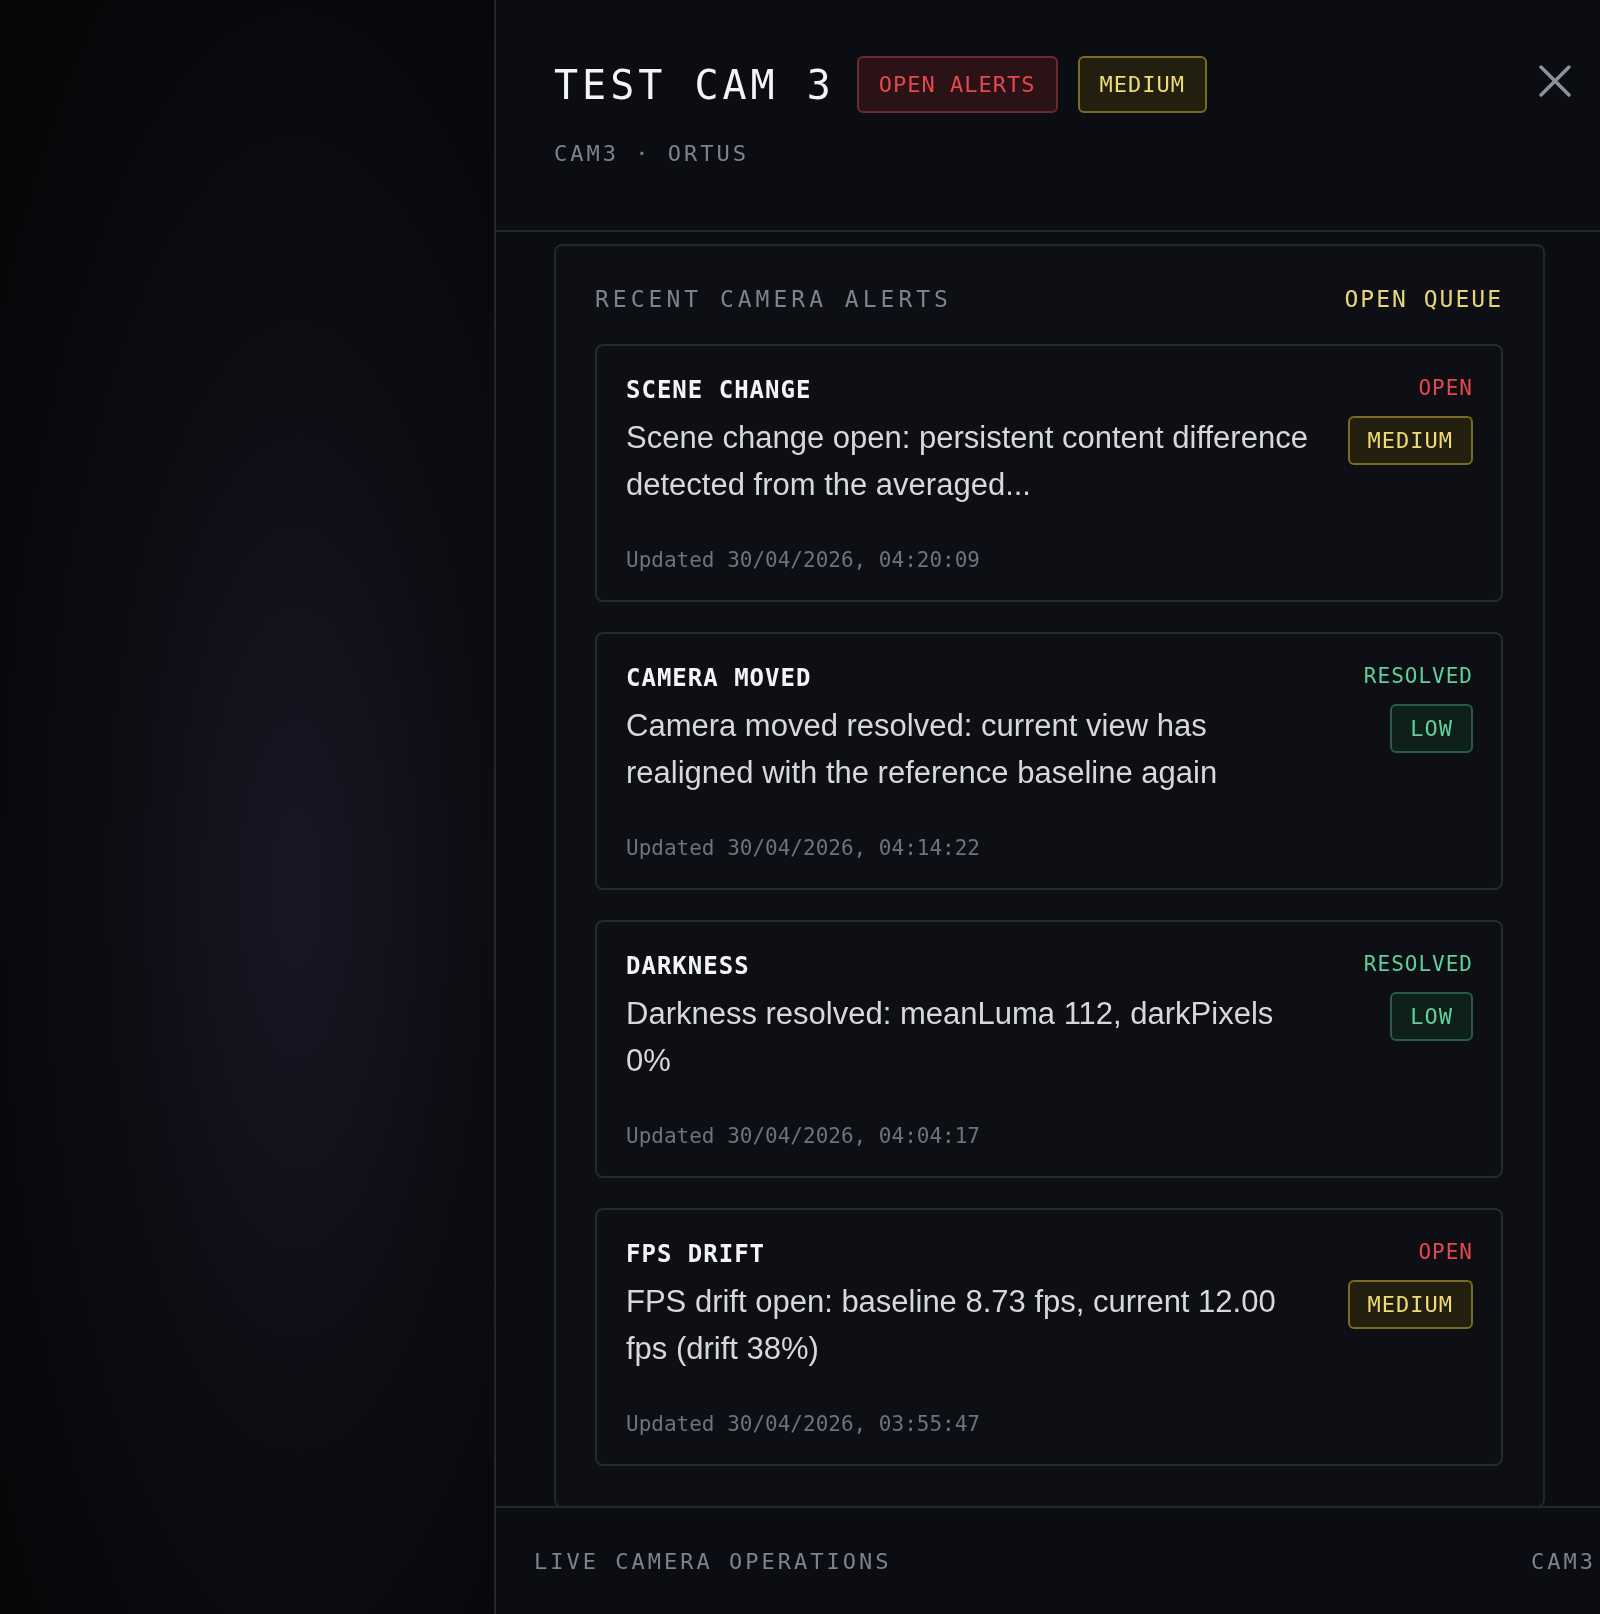 This screenshot has width=1600, height=1614. What do you see at coordinates (951, 1325) in the screenshot?
I see `alert-description: FPS drift open: baseline 8.73 fps, current 12.00 fps (drift 38%)` at bounding box center [951, 1325].